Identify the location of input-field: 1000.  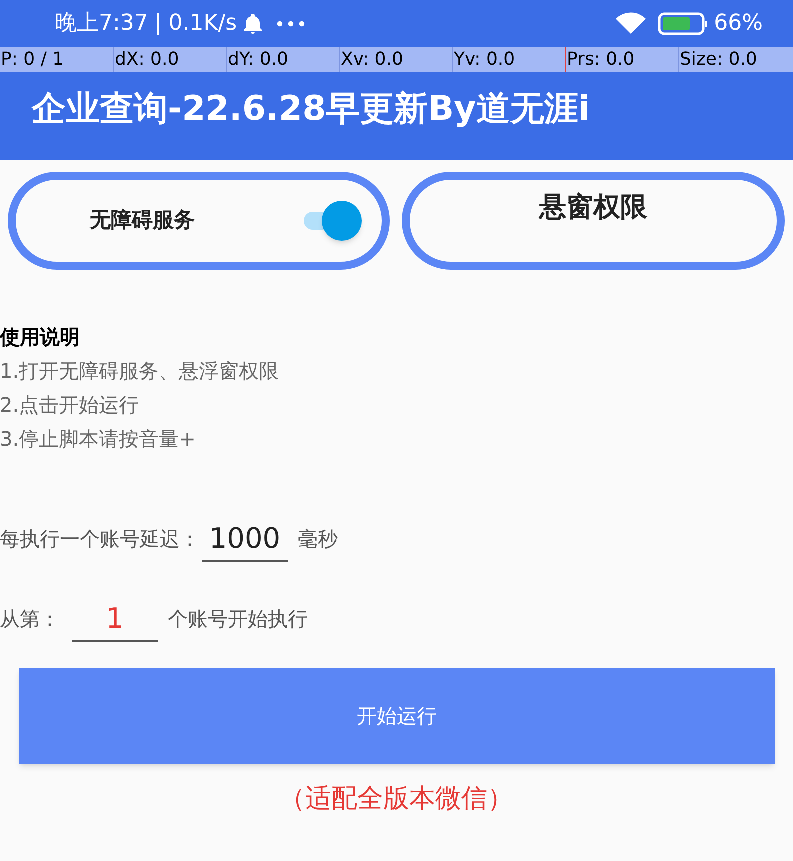
(245, 539).